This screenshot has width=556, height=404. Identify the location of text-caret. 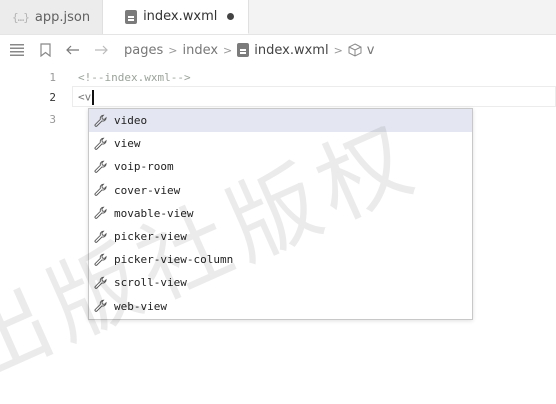
(93, 97).